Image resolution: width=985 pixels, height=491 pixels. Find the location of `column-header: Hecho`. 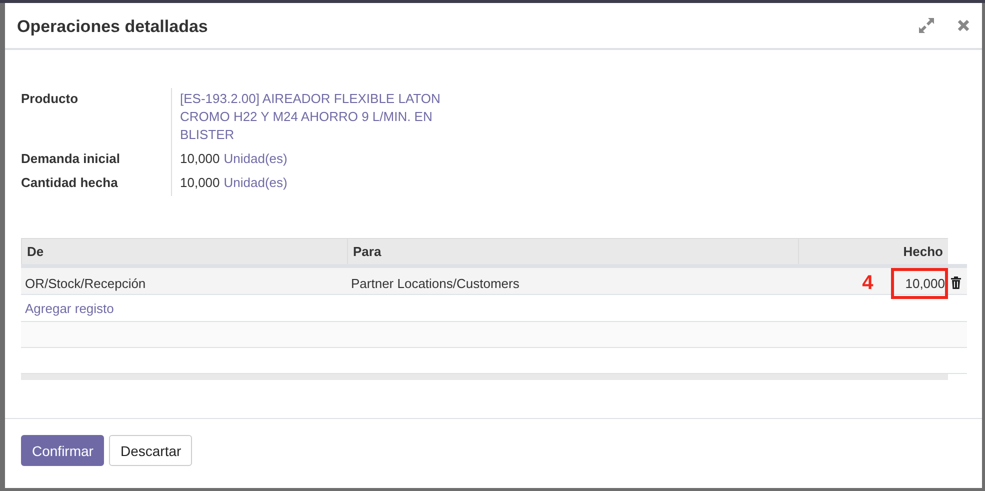

column-header: Hecho is located at coordinates (873, 251).